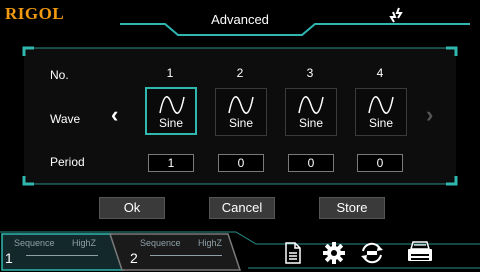 This screenshot has height=272, width=480. I want to click on wave-tile-4: Sine, so click(381, 112).